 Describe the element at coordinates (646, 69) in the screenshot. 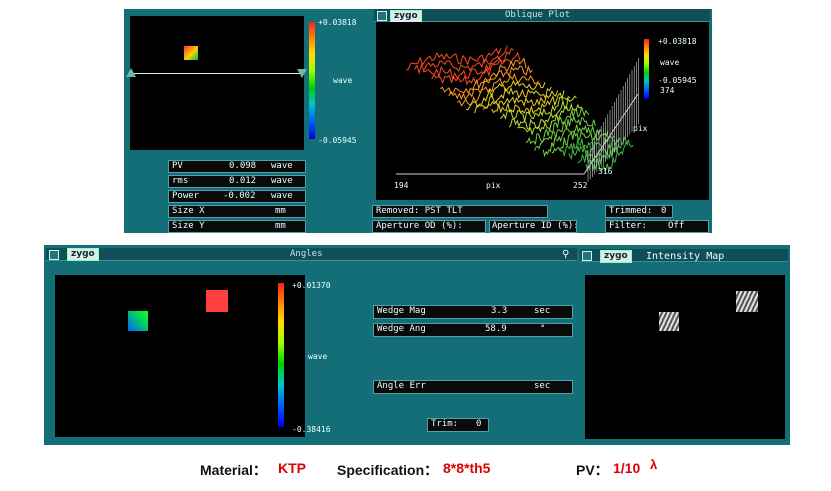

I see `oblique-legend-bar` at that location.